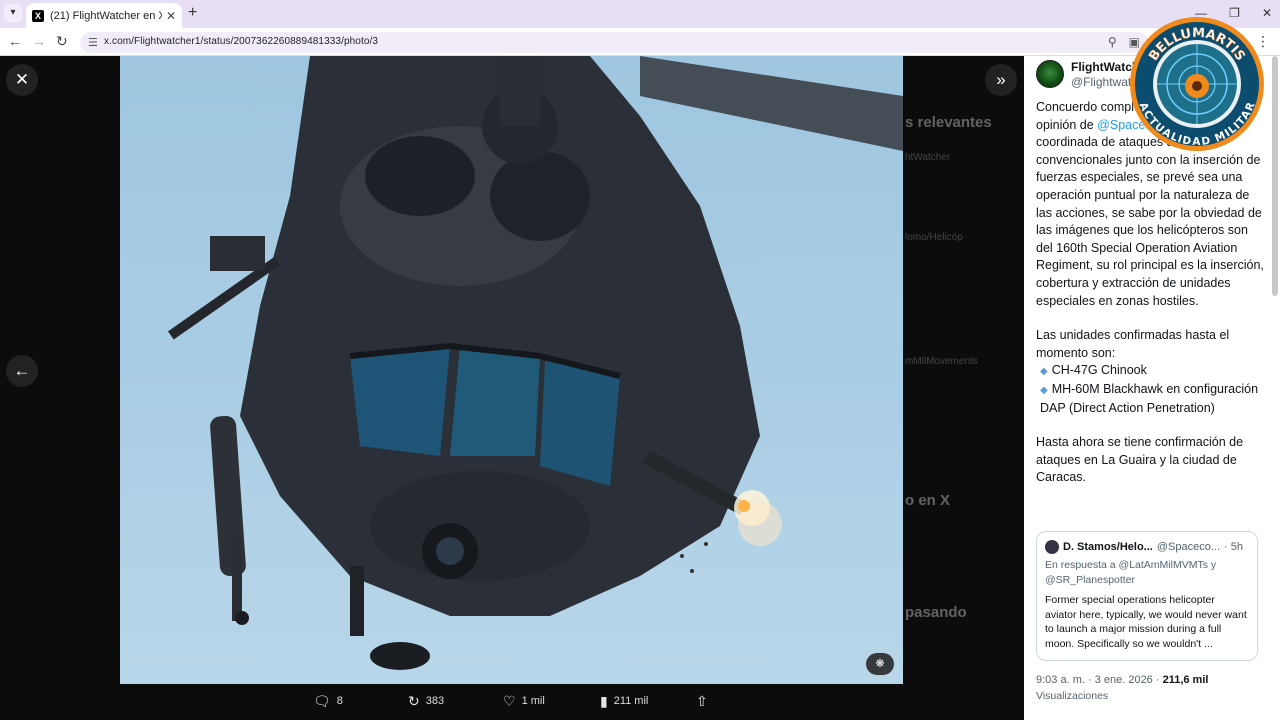 The width and height of the screenshot is (1280, 720). I want to click on reply-icon: 🗨, so click(322, 701).